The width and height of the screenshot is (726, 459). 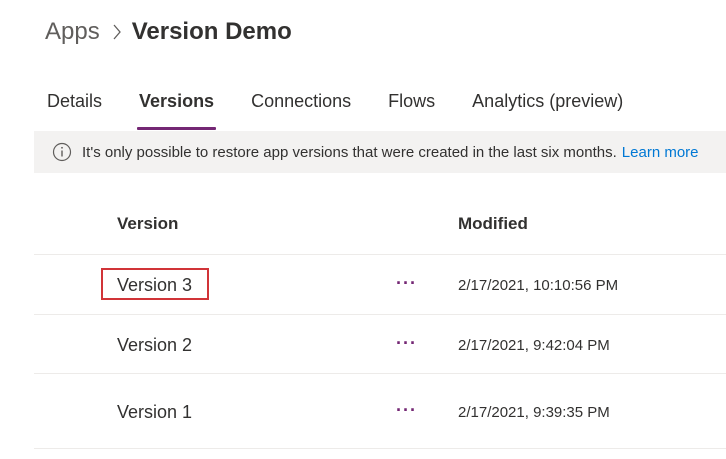 What do you see at coordinates (154, 345) in the screenshot?
I see `version-name: Version 2` at bounding box center [154, 345].